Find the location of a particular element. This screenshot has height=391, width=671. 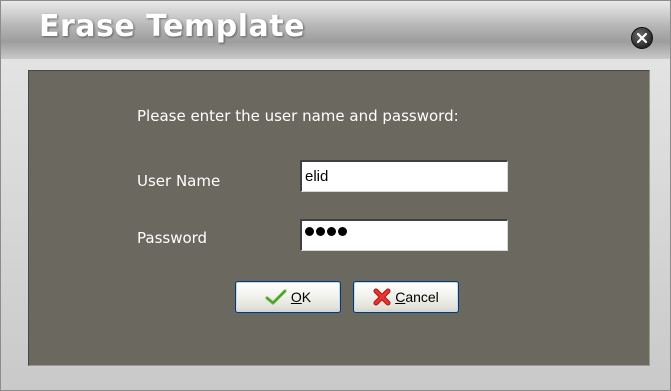

cancel-mnemonic: C is located at coordinates (400, 297).